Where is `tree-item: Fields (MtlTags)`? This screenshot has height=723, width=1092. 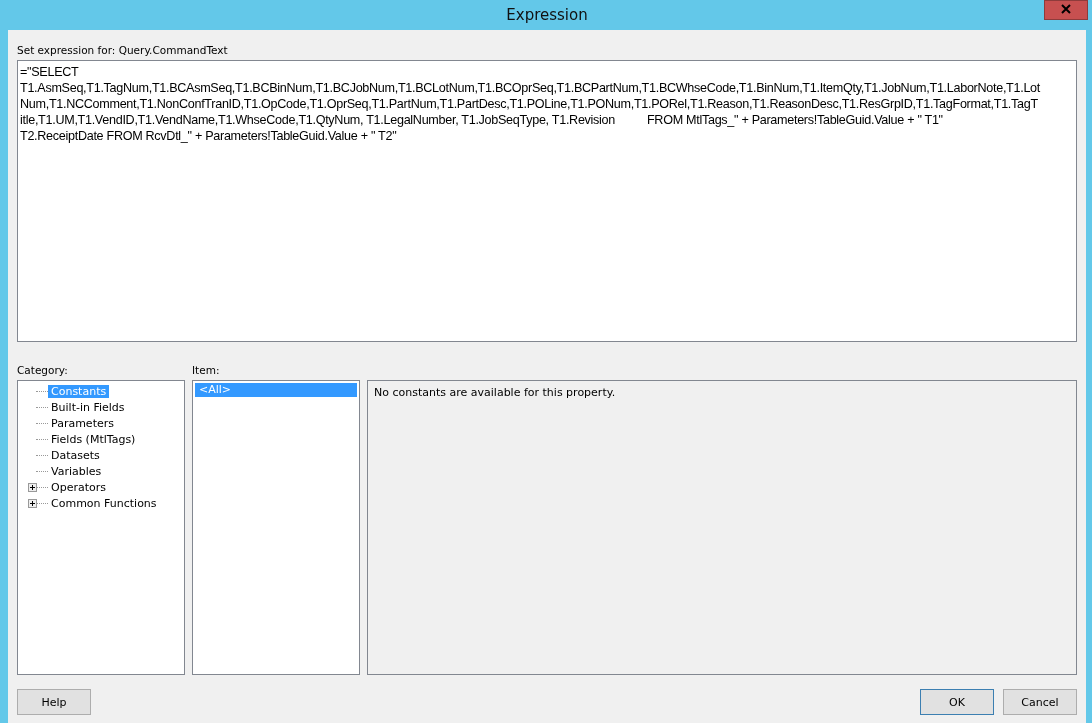 tree-item: Fields (MtlTags) is located at coordinates (93, 439).